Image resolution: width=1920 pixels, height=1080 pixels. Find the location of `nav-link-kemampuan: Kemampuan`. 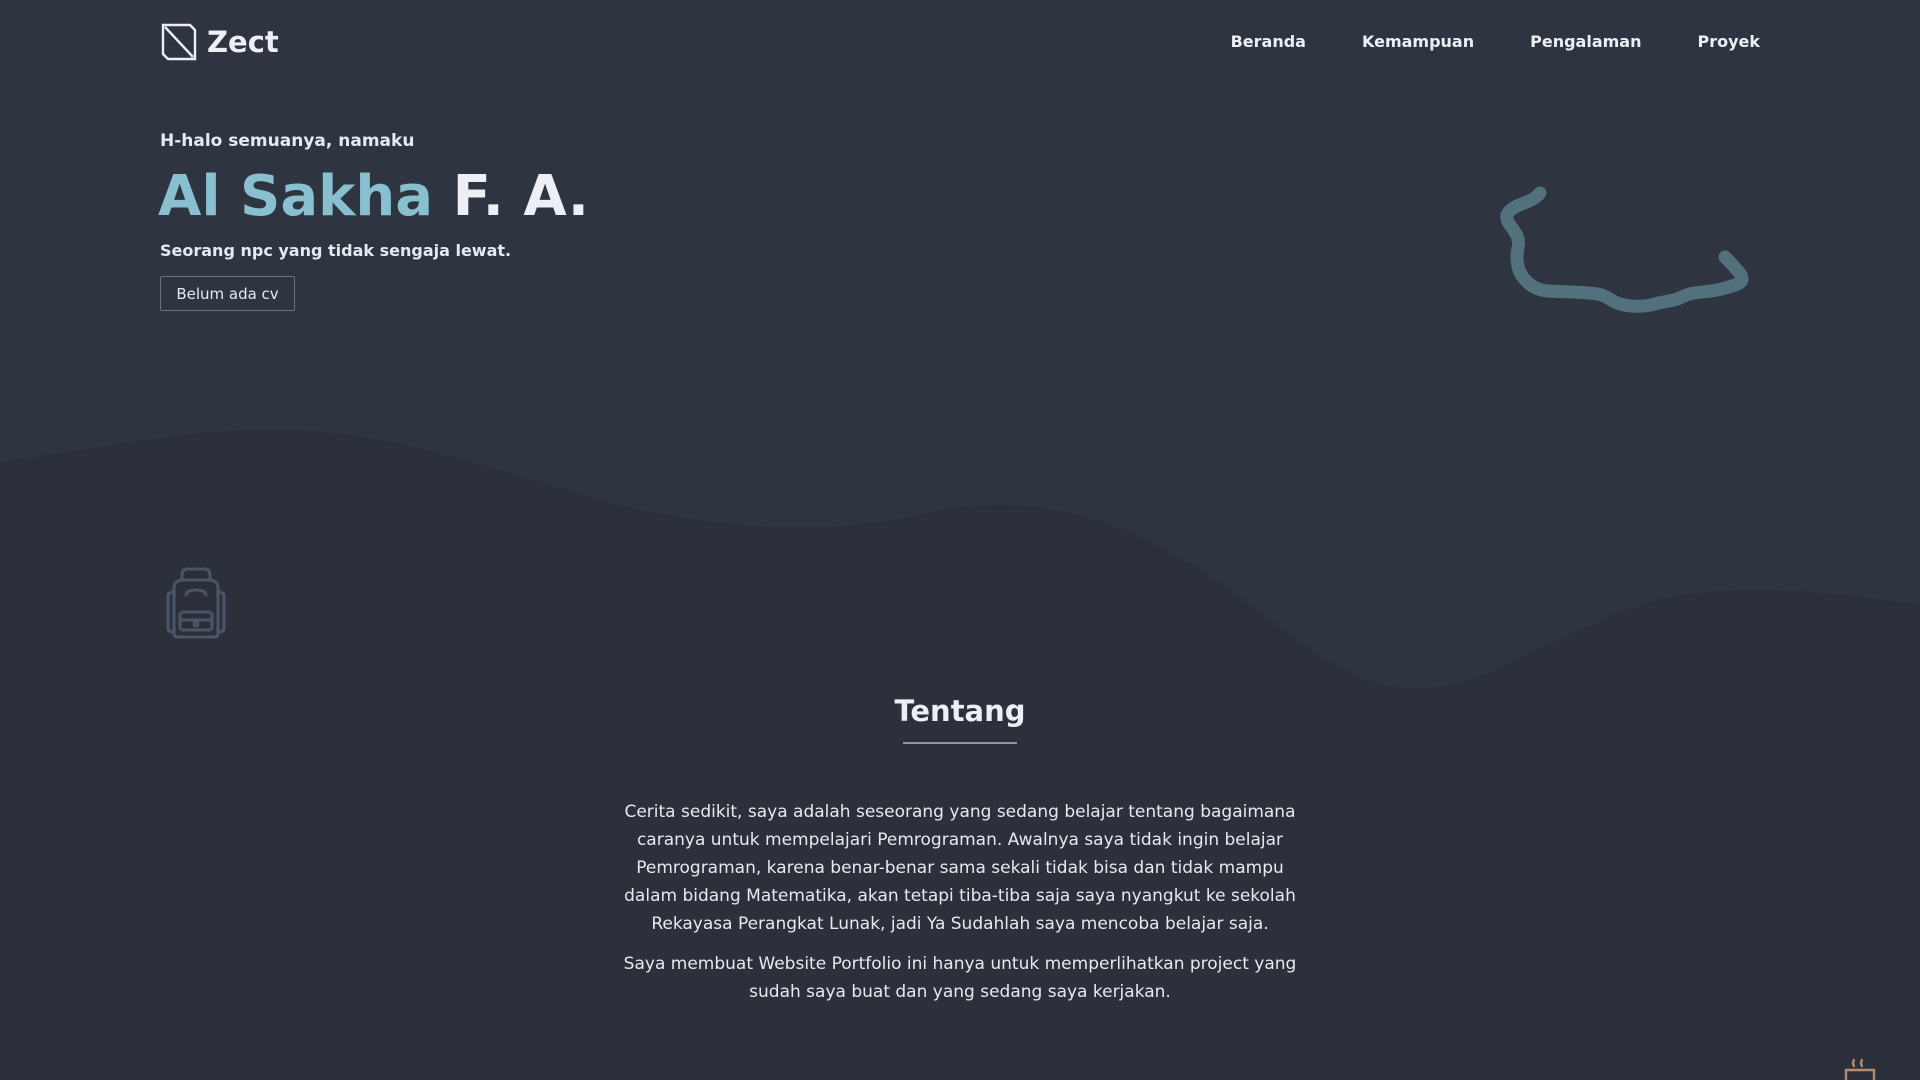

nav-link-kemampuan: Kemampuan is located at coordinates (1418, 41).